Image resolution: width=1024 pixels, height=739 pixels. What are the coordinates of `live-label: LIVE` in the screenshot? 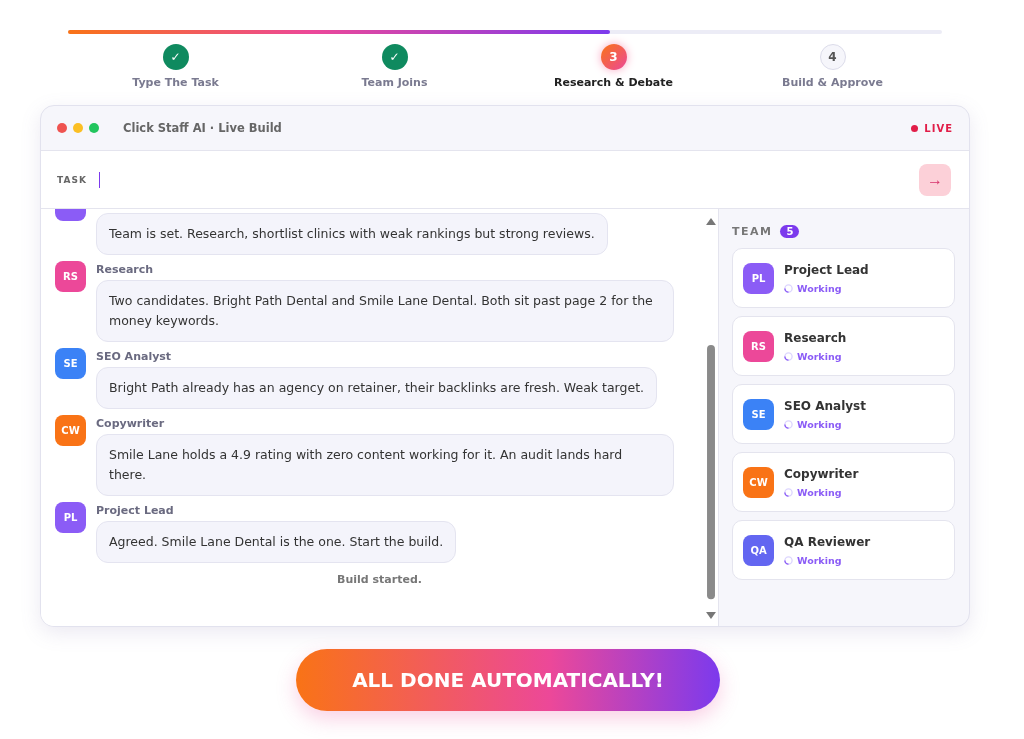 It's located at (938, 128).